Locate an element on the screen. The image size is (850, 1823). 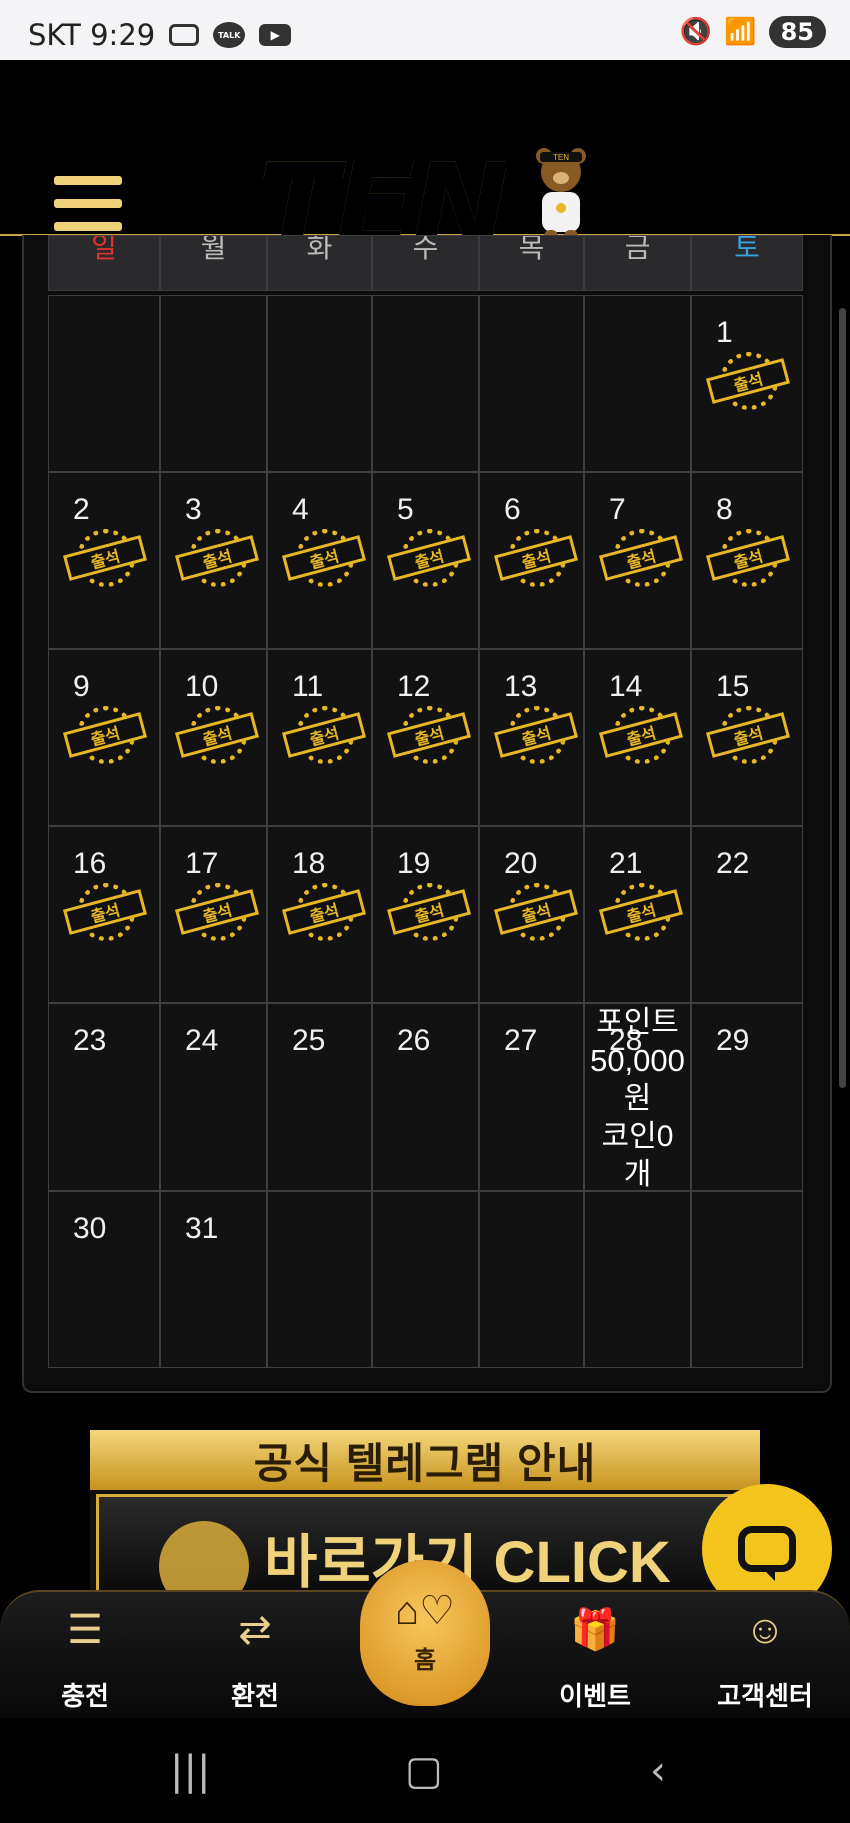
calendar-day-cell: 22 is located at coordinates (747, 914).